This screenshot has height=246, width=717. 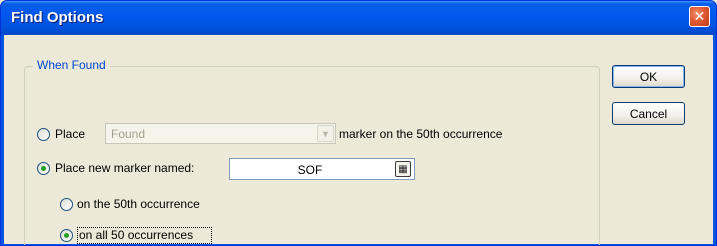 What do you see at coordinates (358, 18) in the screenshot?
I see `title-bar: Find Options ✕` at bounding box center [358, 18].